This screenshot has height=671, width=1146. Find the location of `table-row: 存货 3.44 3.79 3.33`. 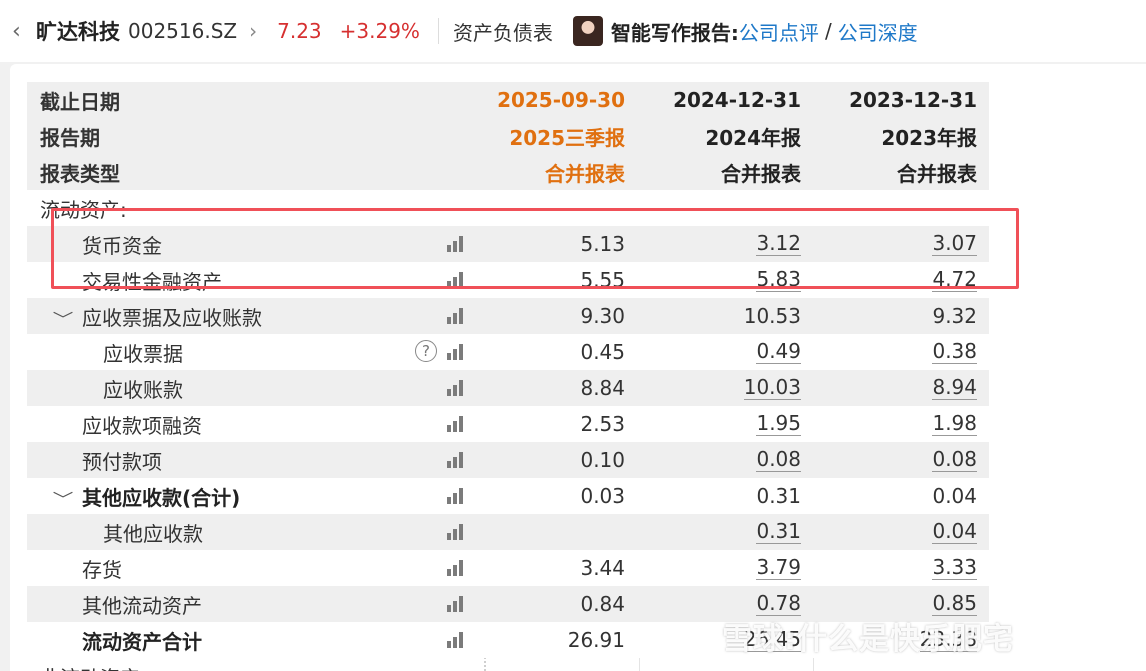

table-row: 存货 3.44 3.79 3.33 is located at coordinates (508, 568).